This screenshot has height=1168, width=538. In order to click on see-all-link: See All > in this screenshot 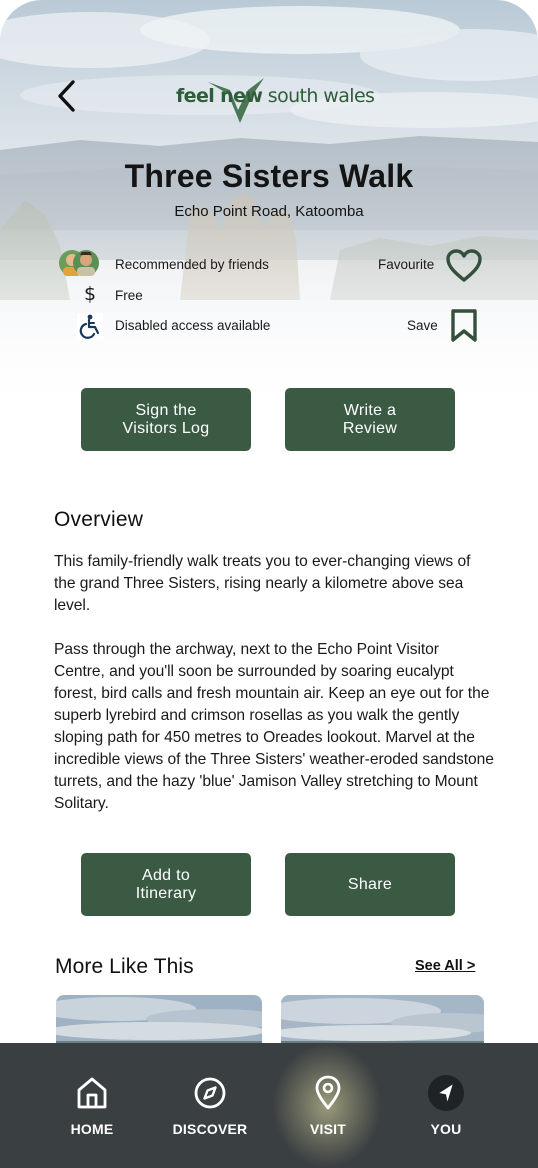, I will do `click(445, 966)`.